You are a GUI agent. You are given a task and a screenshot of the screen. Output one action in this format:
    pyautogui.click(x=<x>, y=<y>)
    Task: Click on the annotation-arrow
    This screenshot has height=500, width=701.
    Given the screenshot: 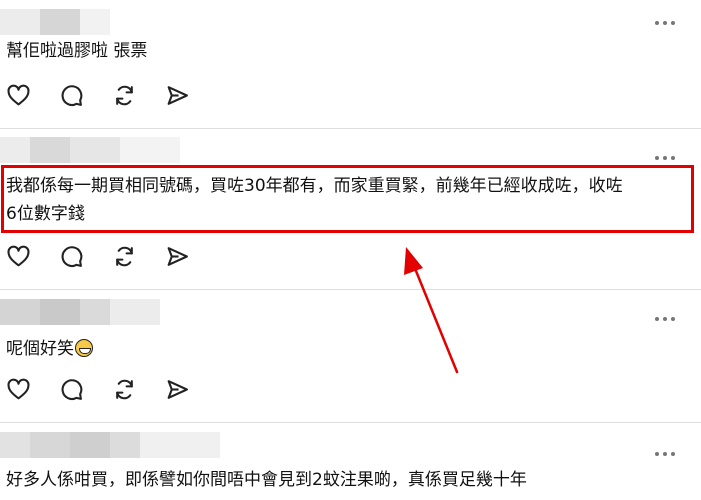 What is the action you would take?
    pyautogui.click(x=431, y=310)
    